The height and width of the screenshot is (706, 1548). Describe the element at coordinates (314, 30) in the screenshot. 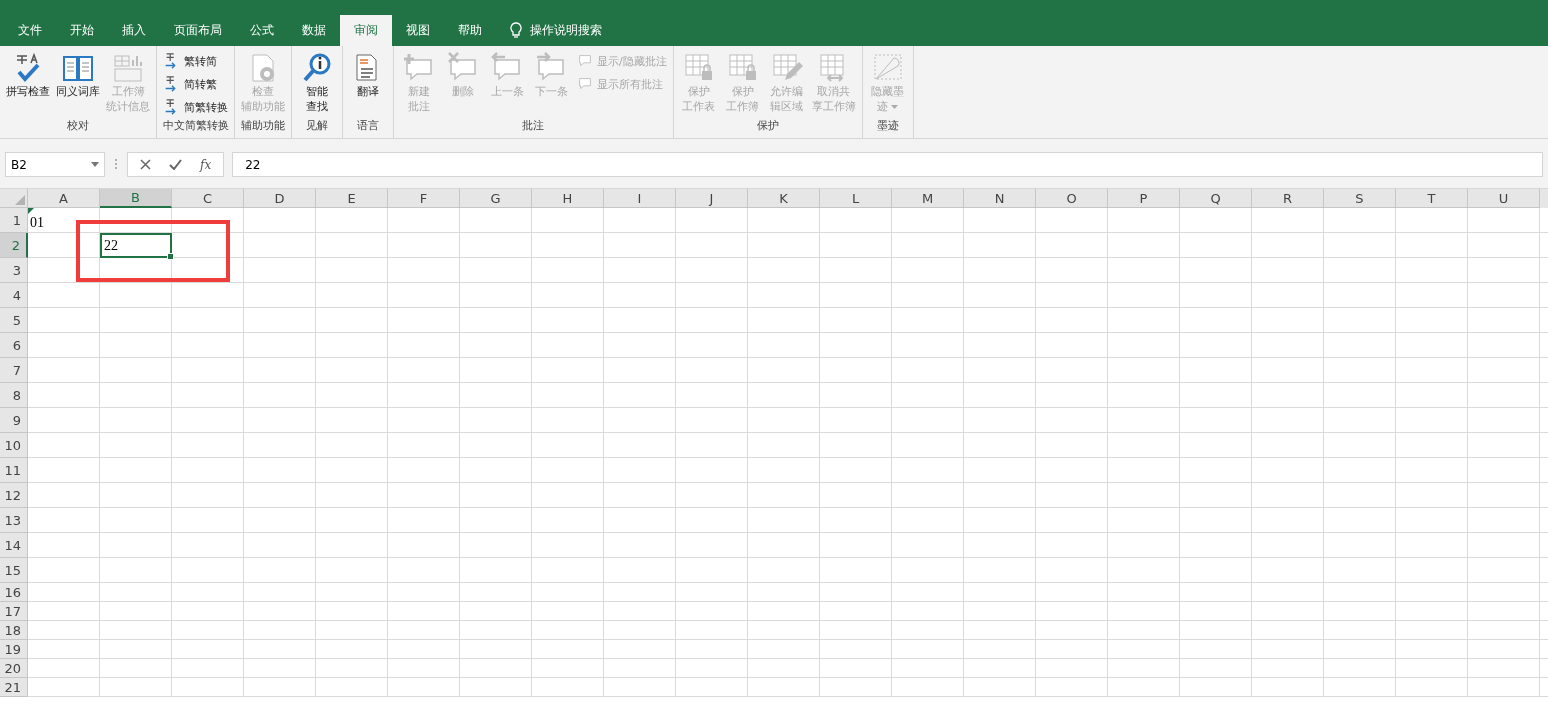

I see `ribbon-tab: 数据` at that location.